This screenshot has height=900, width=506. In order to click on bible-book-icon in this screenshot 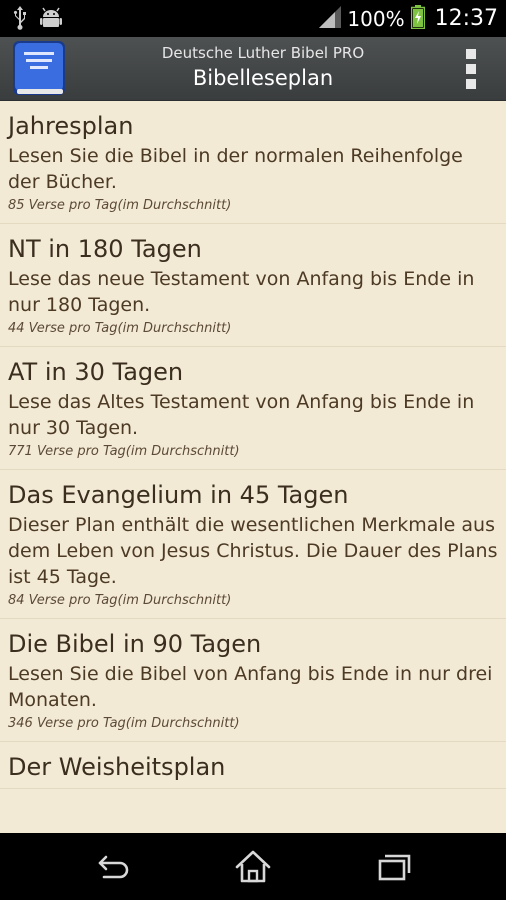, I will do `click(39, 68)`.